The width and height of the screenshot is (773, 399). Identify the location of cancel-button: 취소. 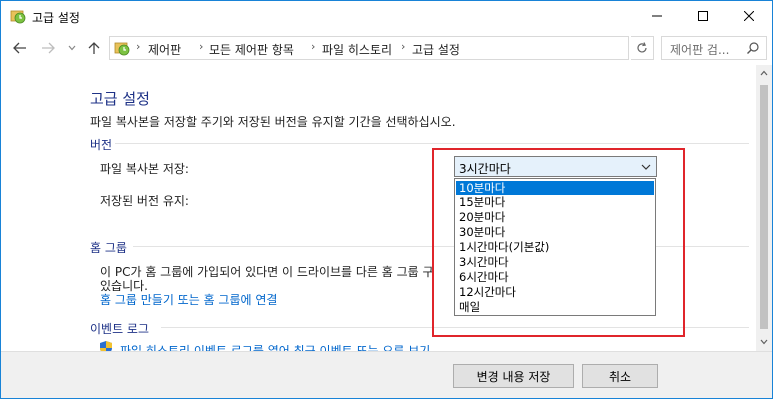
(620, 376).